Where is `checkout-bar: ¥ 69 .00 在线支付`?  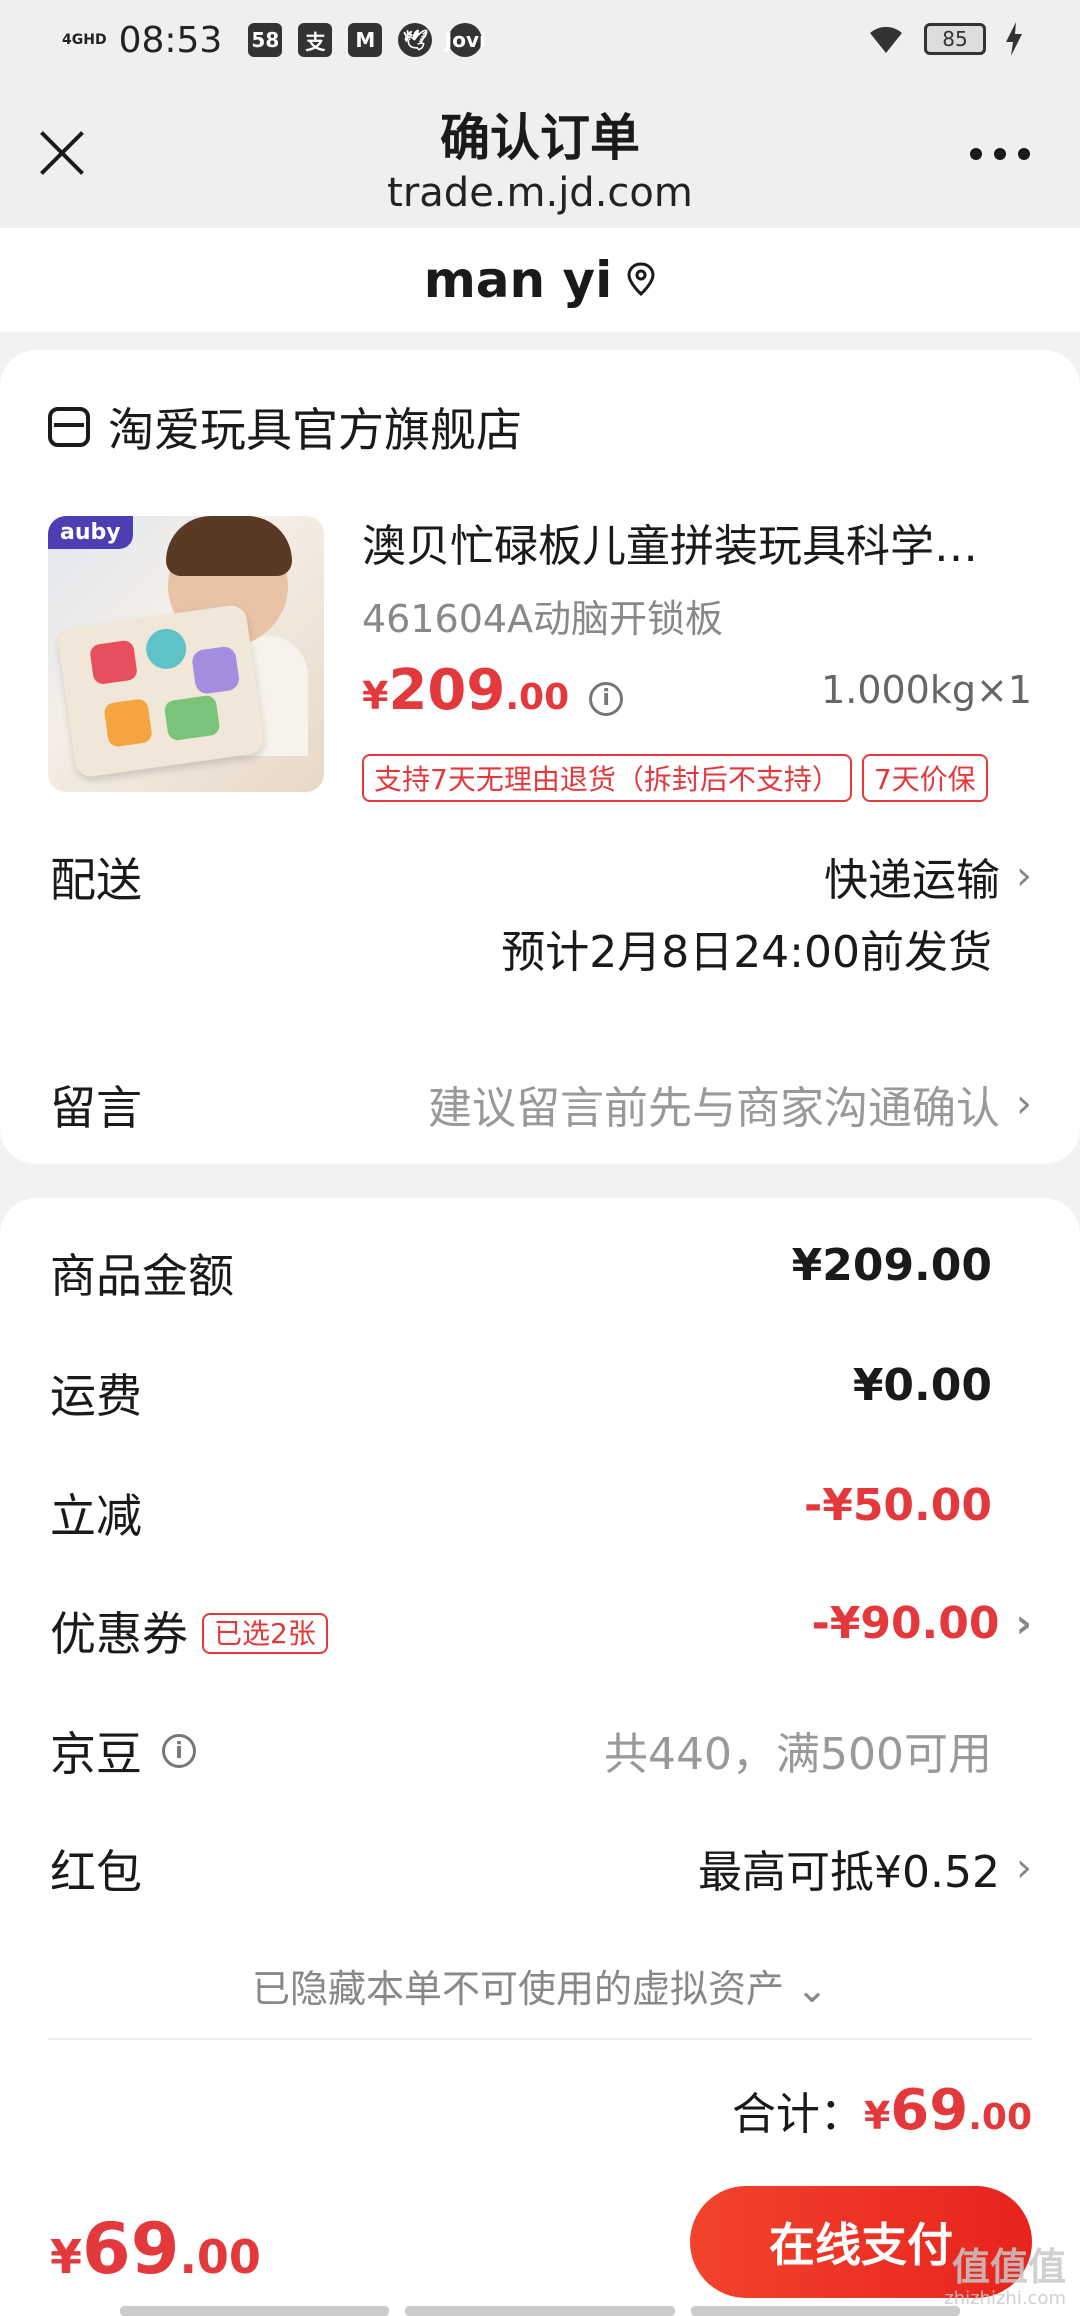
checkout-bar: ¥ 69 .00 在线支付 is located at coordinates (540, 2242).